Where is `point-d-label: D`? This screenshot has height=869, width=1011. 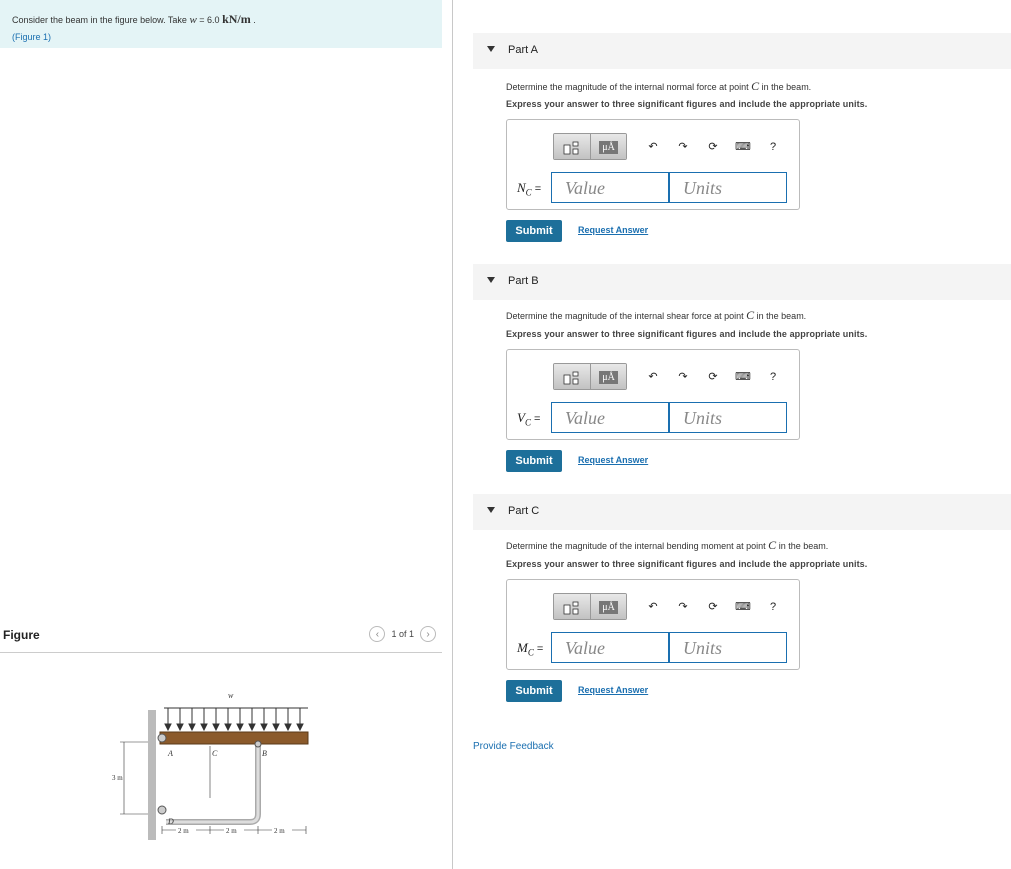 point-d-label: D is located at coordinates (170, 821).